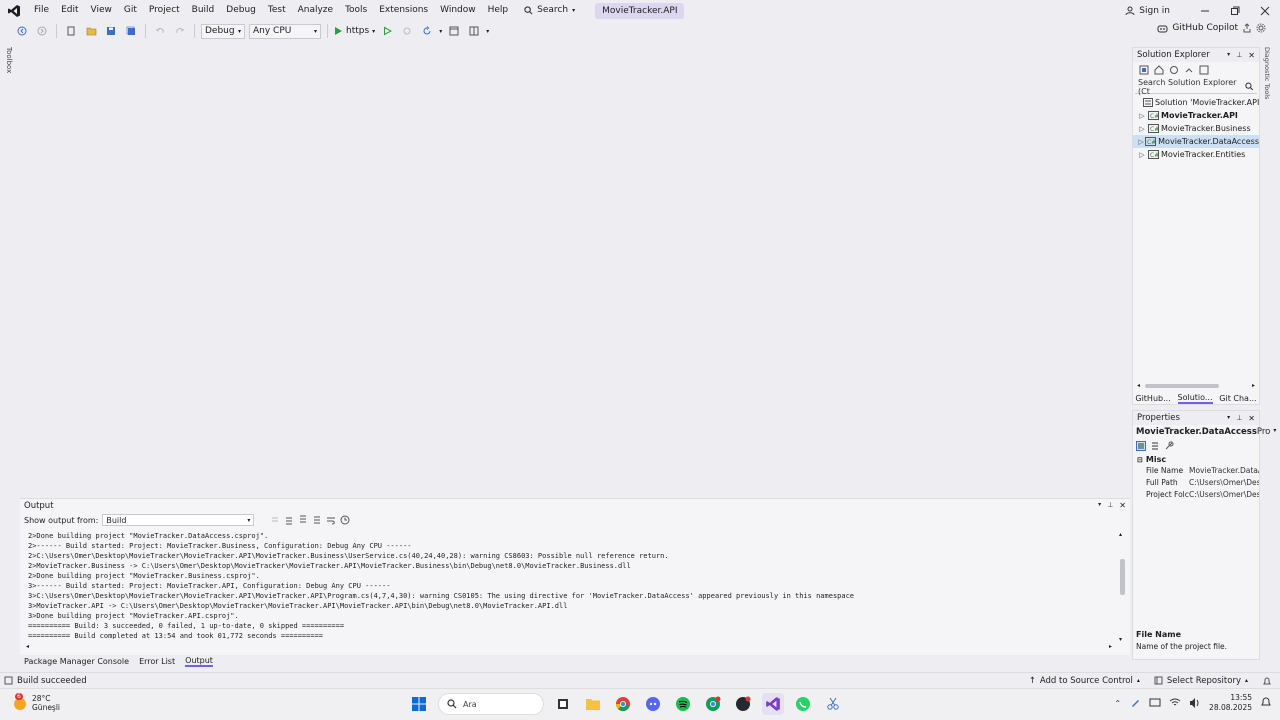  Describe the element at coordinates (315, 10) in the screenshot. I see `menu-item: Analyze` at that location.